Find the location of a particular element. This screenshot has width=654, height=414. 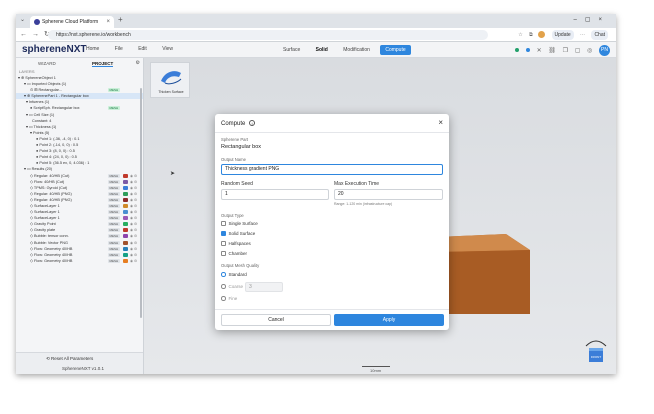

sidebar-scrollbar is located at coordinates (141, 203).